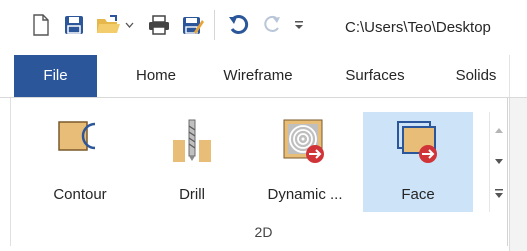  I want to click on undo-icon, so click(239, 25).